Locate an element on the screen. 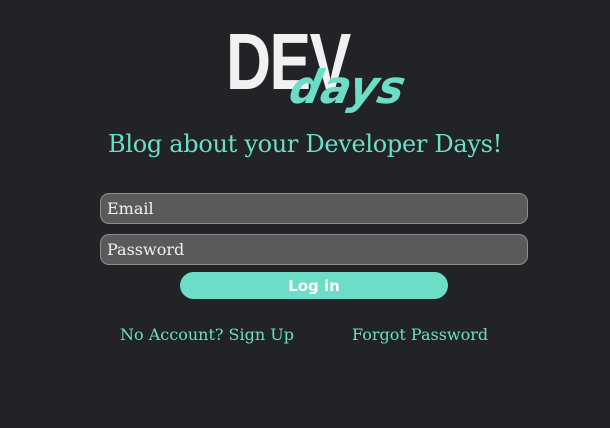  page-tagline: Blog about your Developer Days! is located at coordinates (305, 144).